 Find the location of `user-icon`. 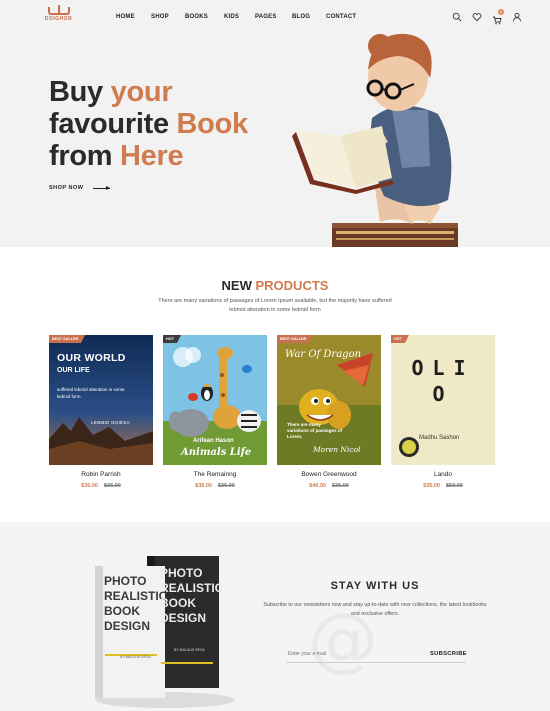

user-icon is located at coordinates (517, 17).